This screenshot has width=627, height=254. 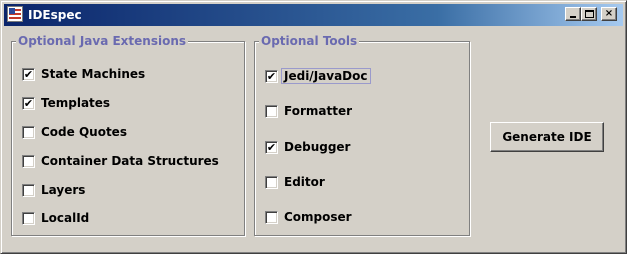 I want to click on checkbox-editor: Editor, so click(x=295, y=182).